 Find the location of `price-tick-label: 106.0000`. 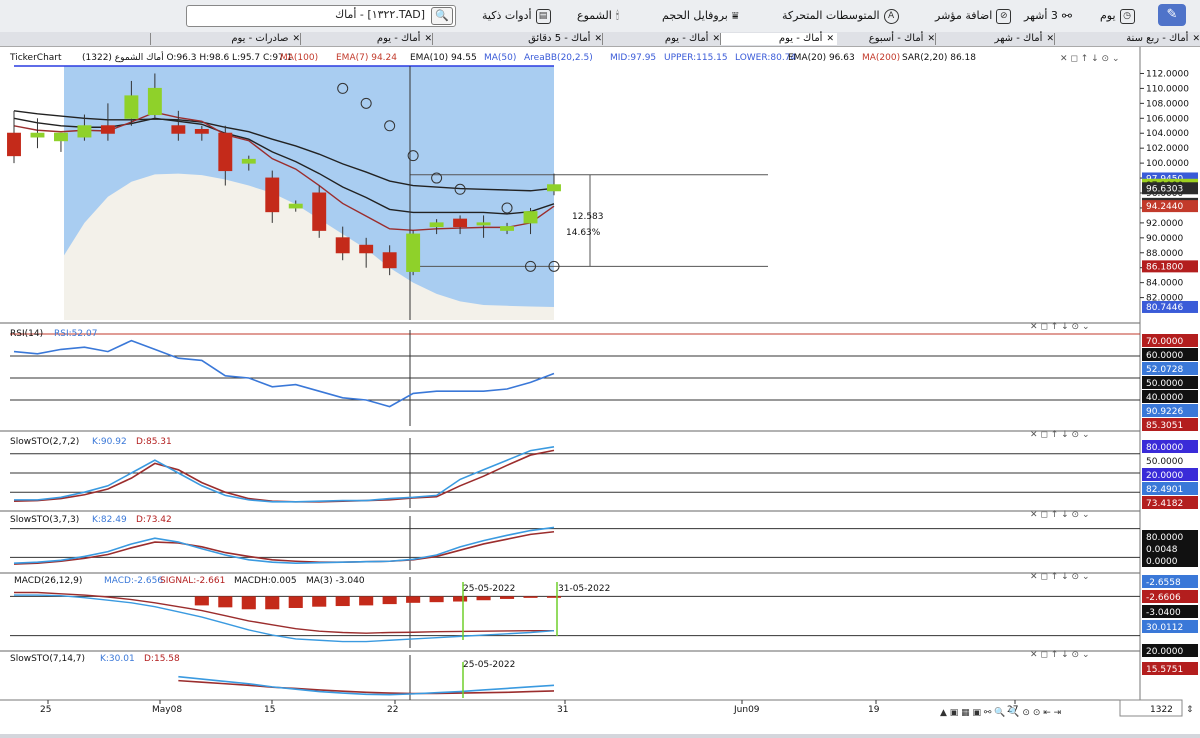

price-tick-label: 106.0000 is located at coordinates (1167, 119).